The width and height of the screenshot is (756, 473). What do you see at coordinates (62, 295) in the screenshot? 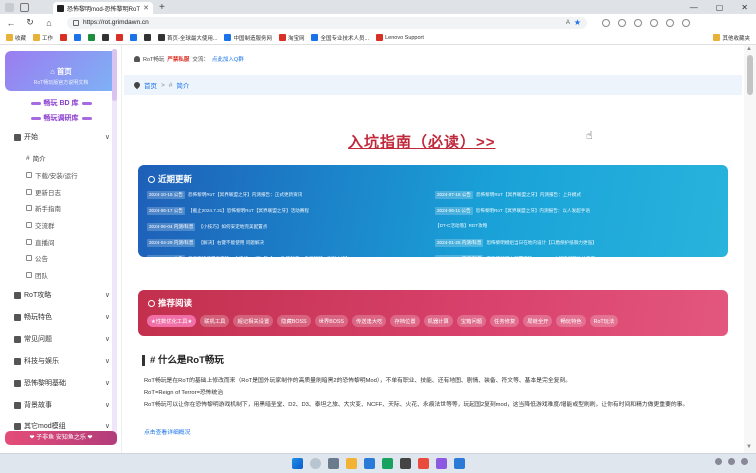
I see `sidebar-section-rot-guide: RoT攻略 ∨` at bounding box center [62, 295].